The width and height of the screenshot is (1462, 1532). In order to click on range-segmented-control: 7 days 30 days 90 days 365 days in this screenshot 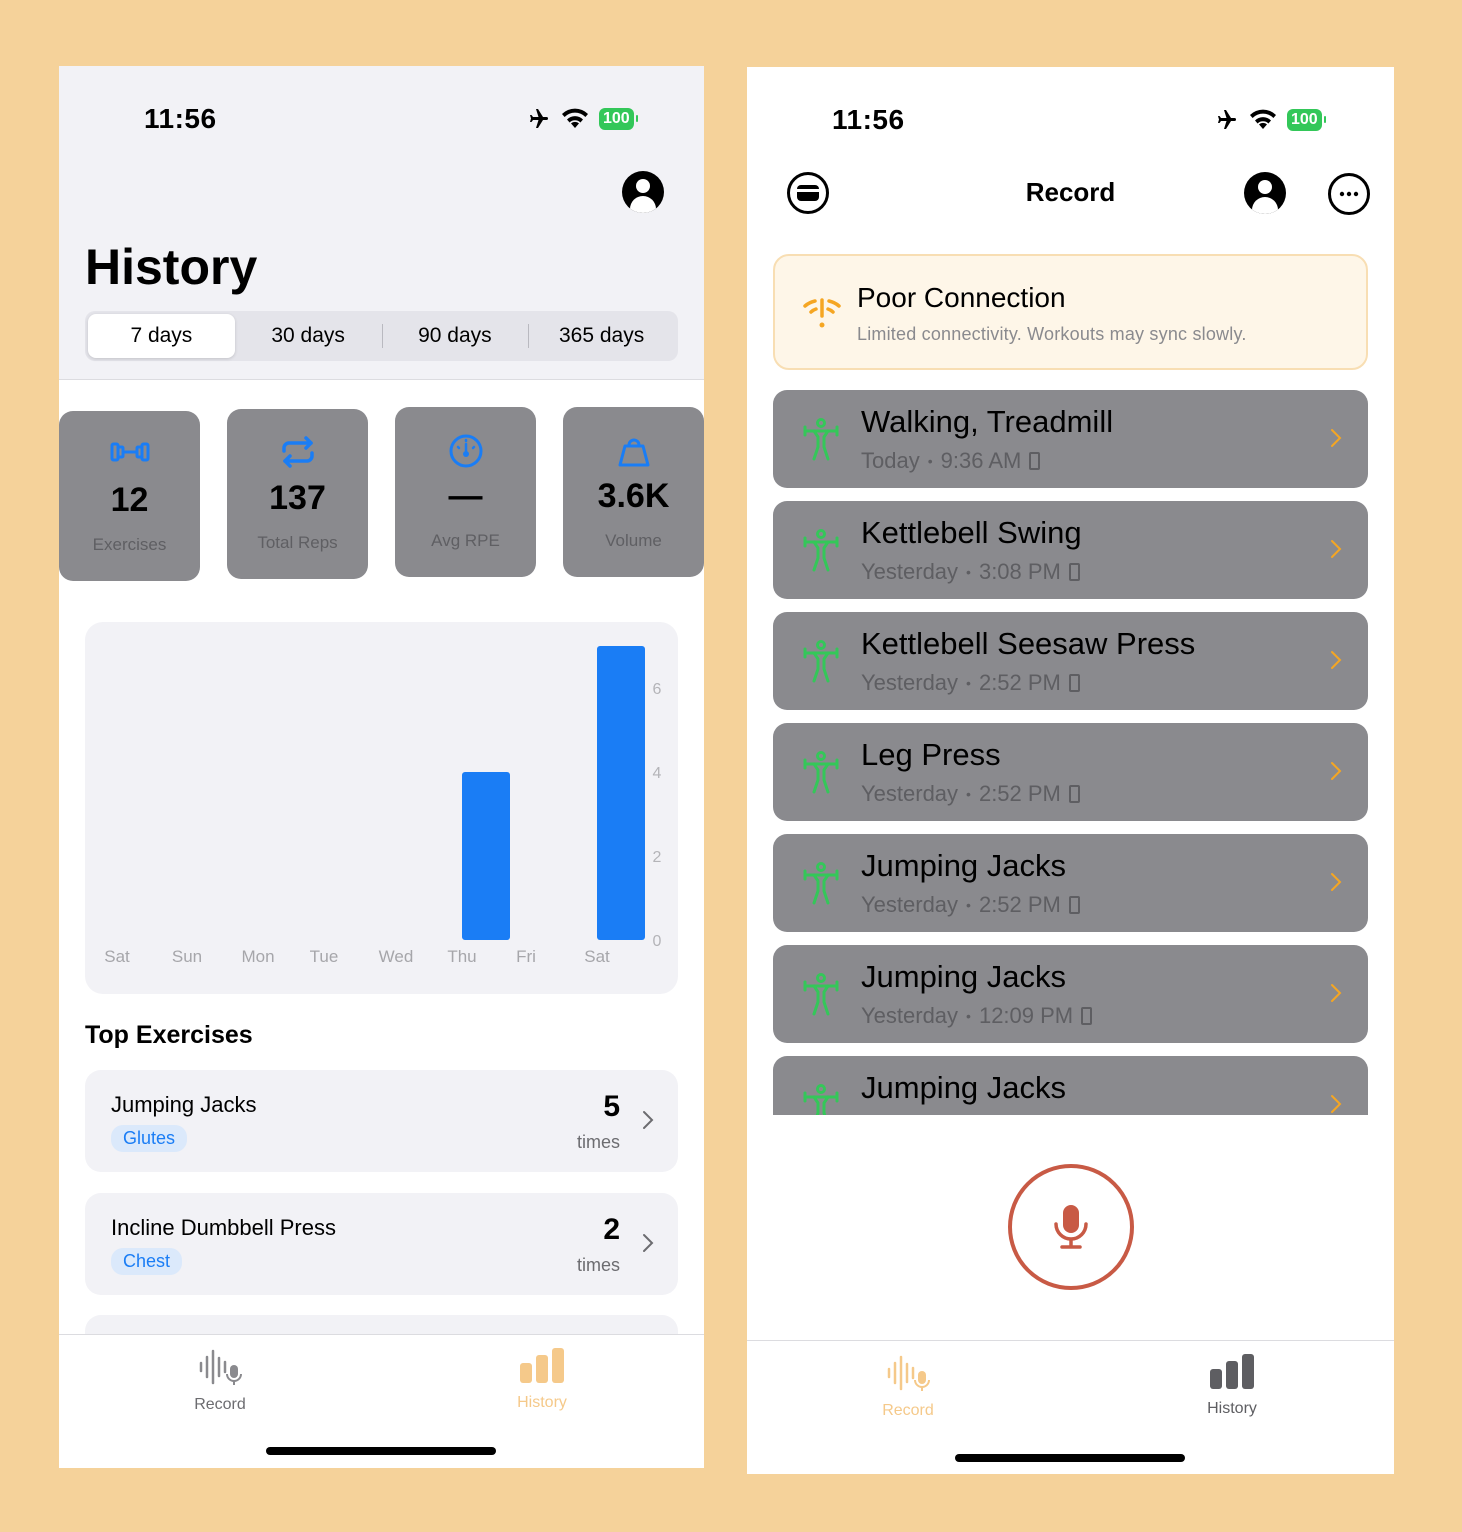, I will do `click(381, 336)`.